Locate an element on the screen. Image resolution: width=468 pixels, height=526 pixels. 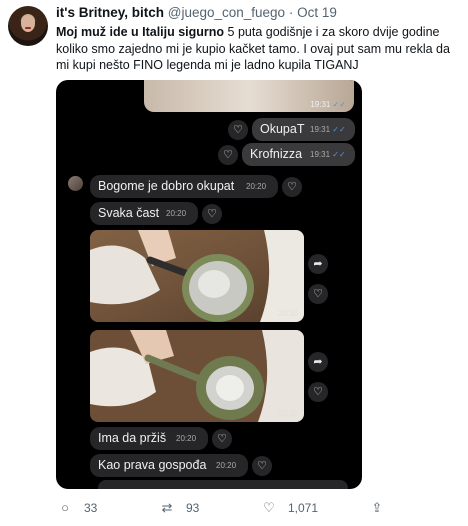
message-text: Kao prava gospođa is located at coordinates (152, 465).